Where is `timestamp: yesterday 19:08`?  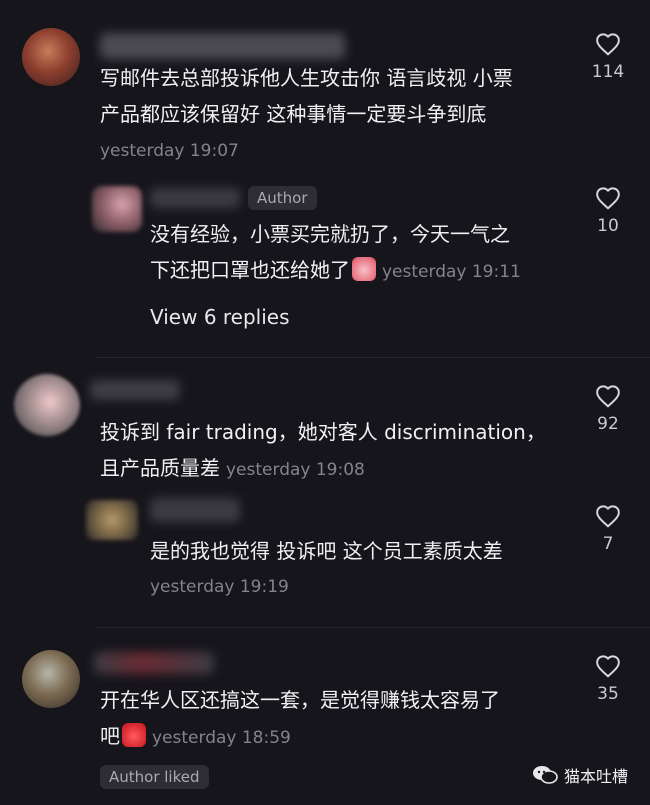
timestamp: yesterday 19:08 is located at coordinates (295, 470).